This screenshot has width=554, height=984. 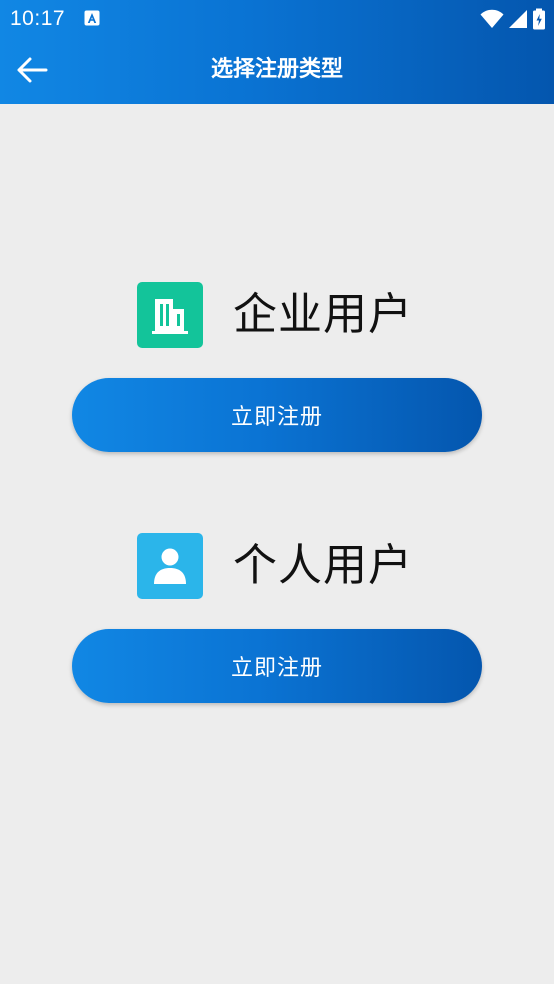 What do you see at coordinates (170, 566) in the screenshot?
I see `person-icon` at bounding box center [170, 566].